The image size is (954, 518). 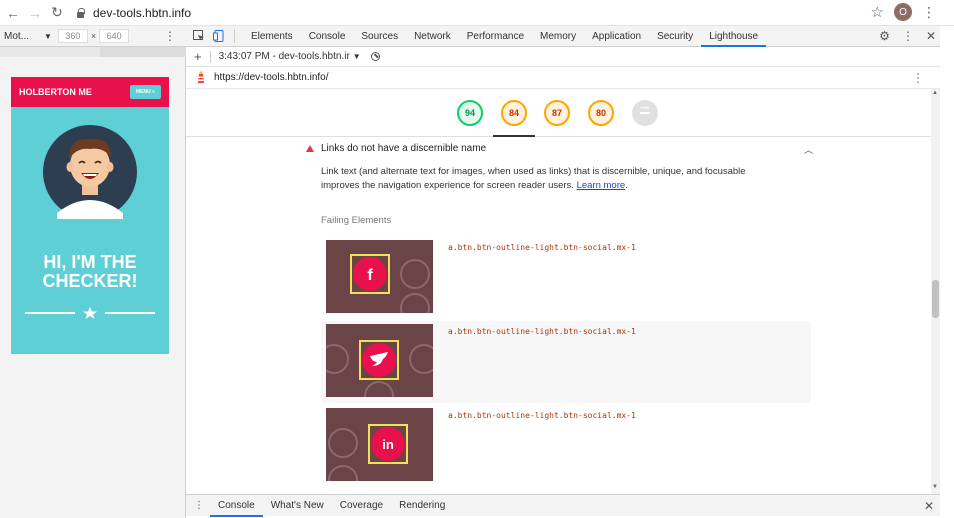 I want to click on hero-heading: HI, I'M THE CHECKER!, so click(x=90, y=272).